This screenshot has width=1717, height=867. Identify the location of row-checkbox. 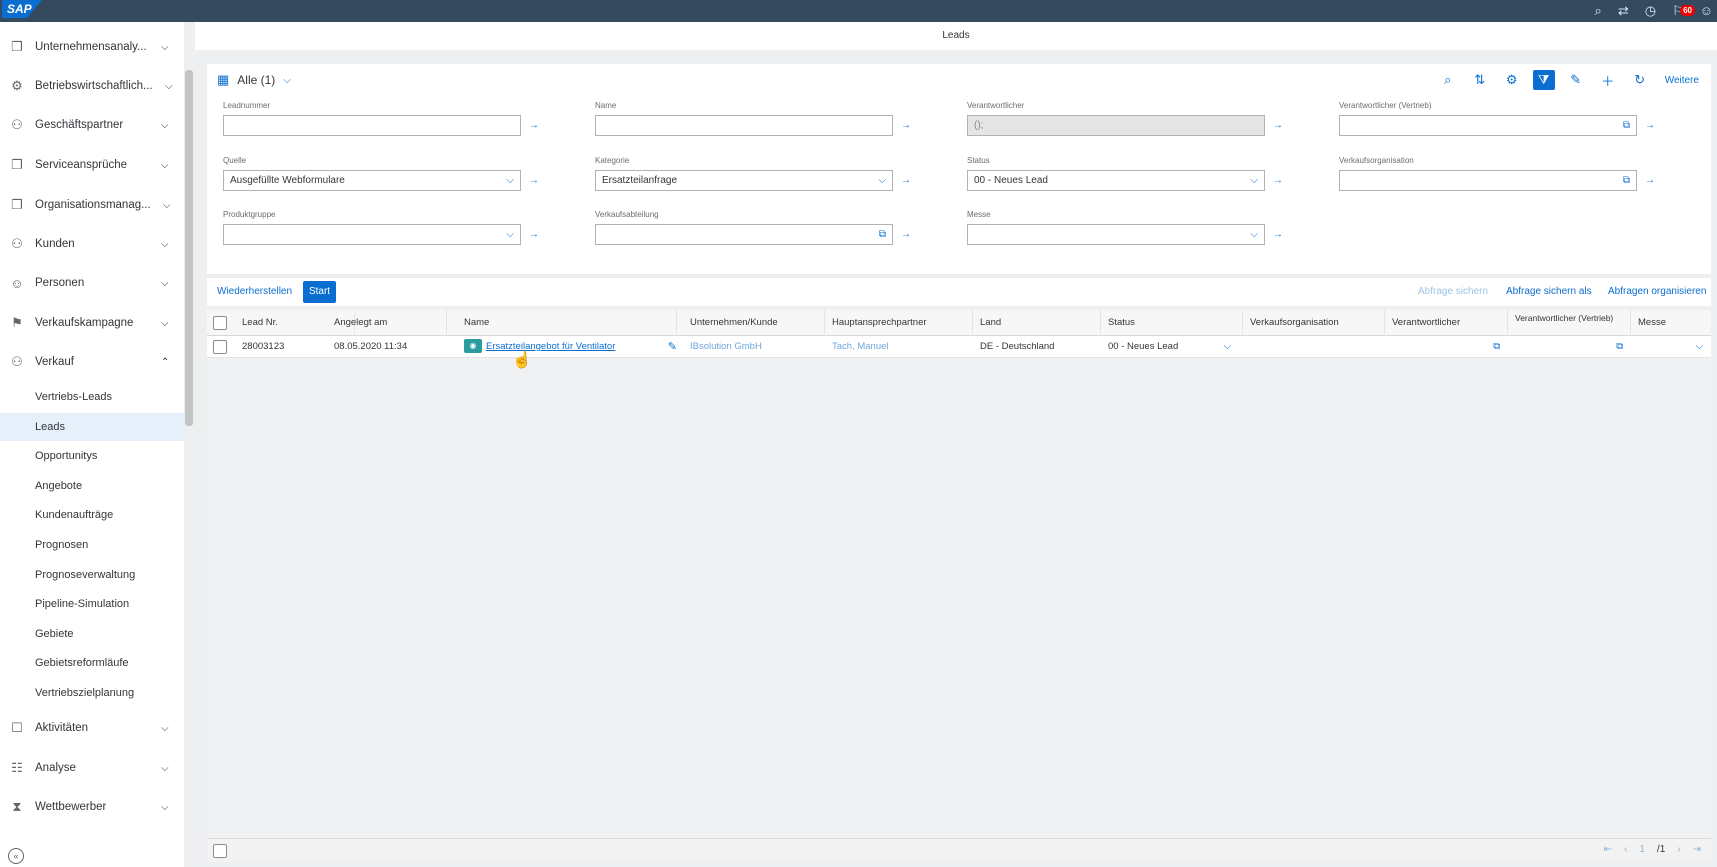
(220, 347).